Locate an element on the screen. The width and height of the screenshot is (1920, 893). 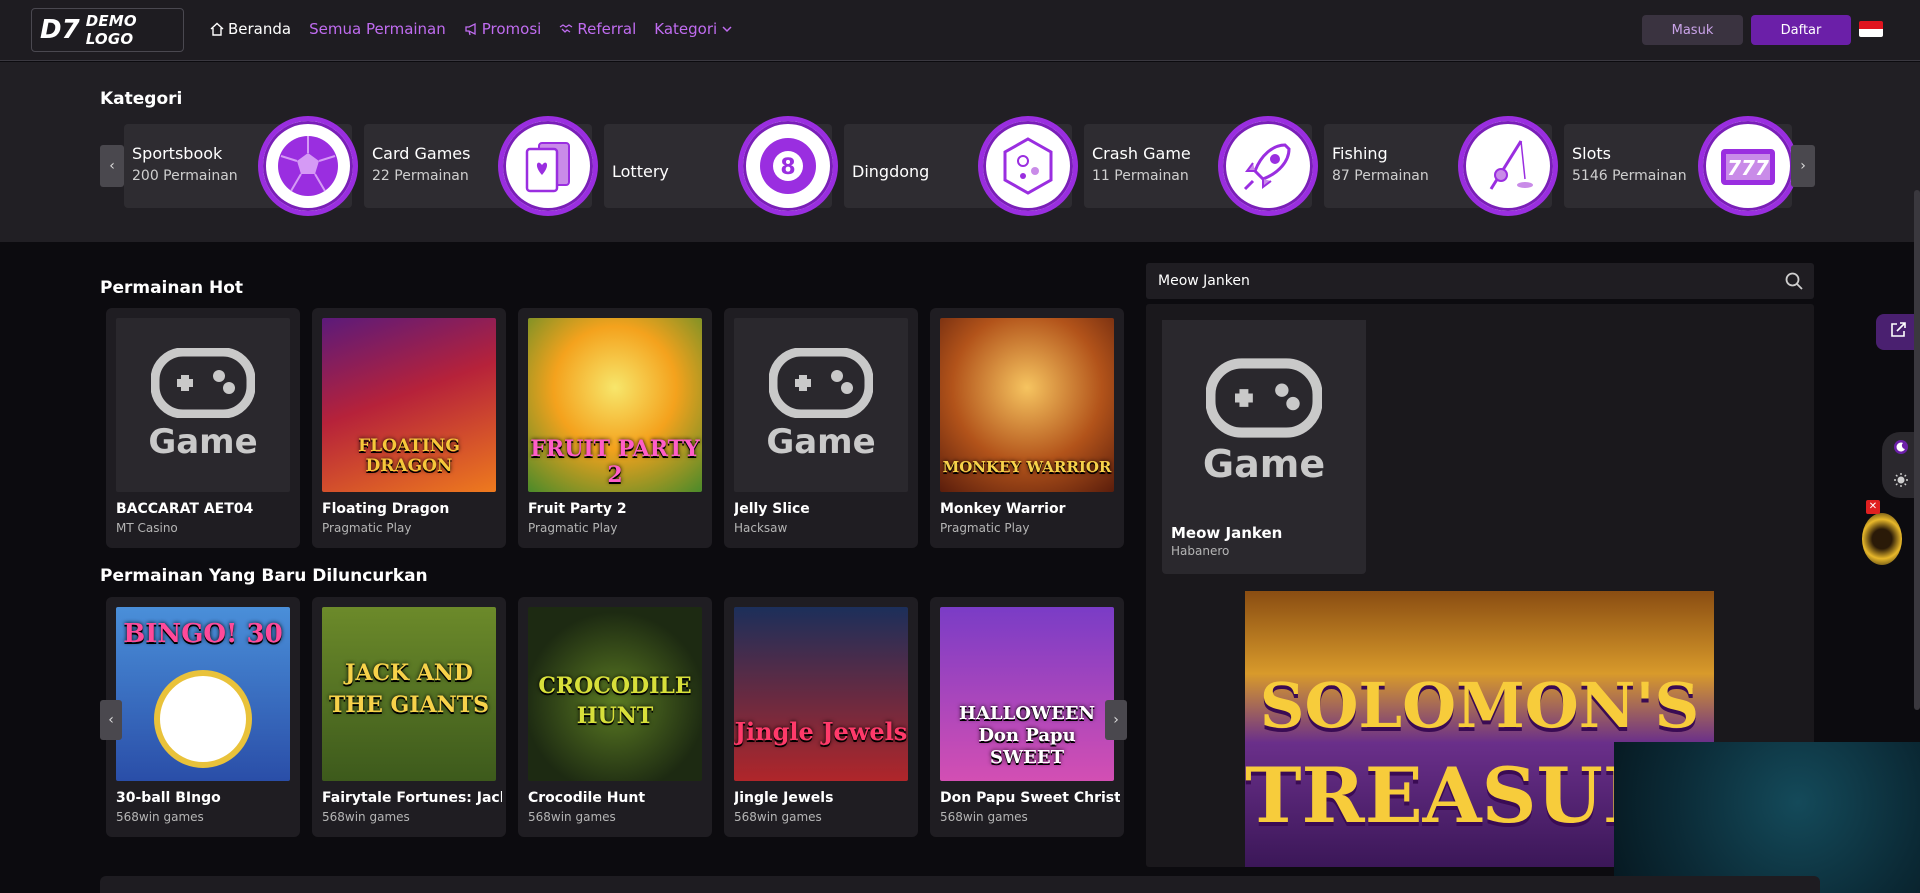
indonesia-flag-icon is located at coordinates (1871, 29).